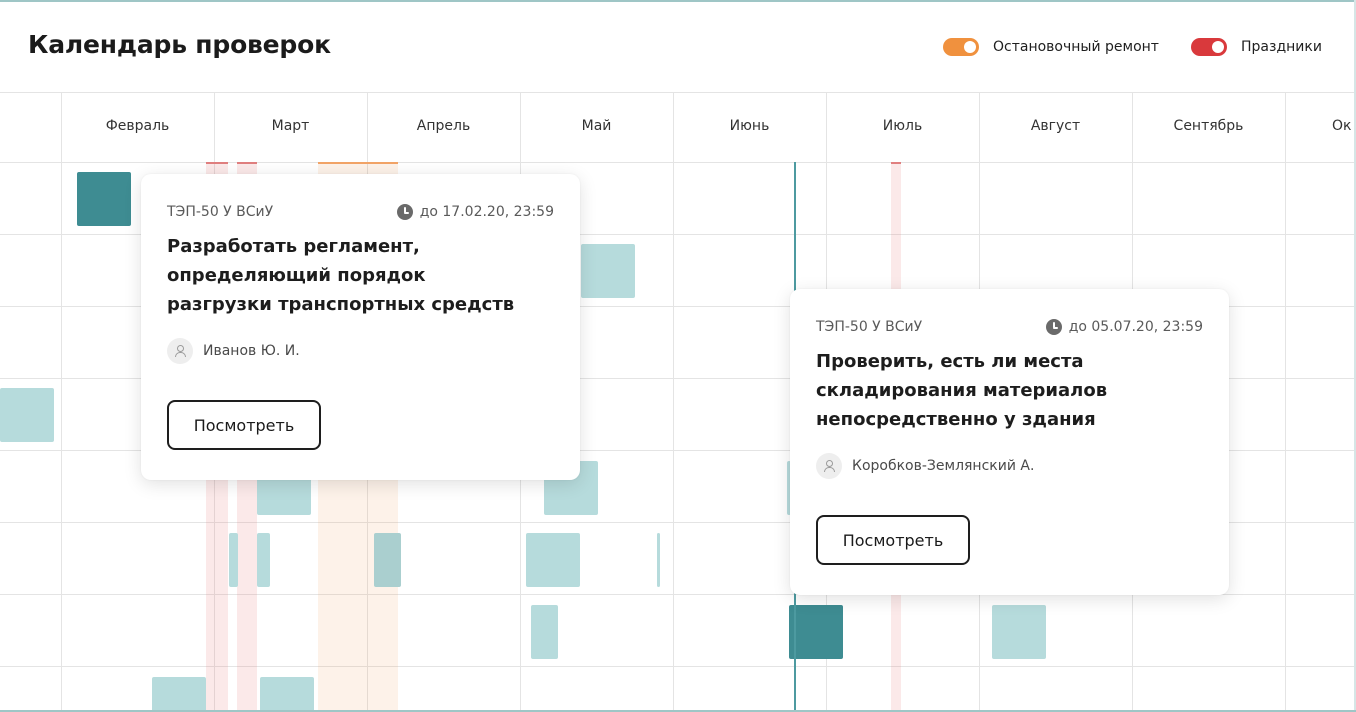  I want to click on task-assignee: Иванов Ю. И., so click(233, 351).